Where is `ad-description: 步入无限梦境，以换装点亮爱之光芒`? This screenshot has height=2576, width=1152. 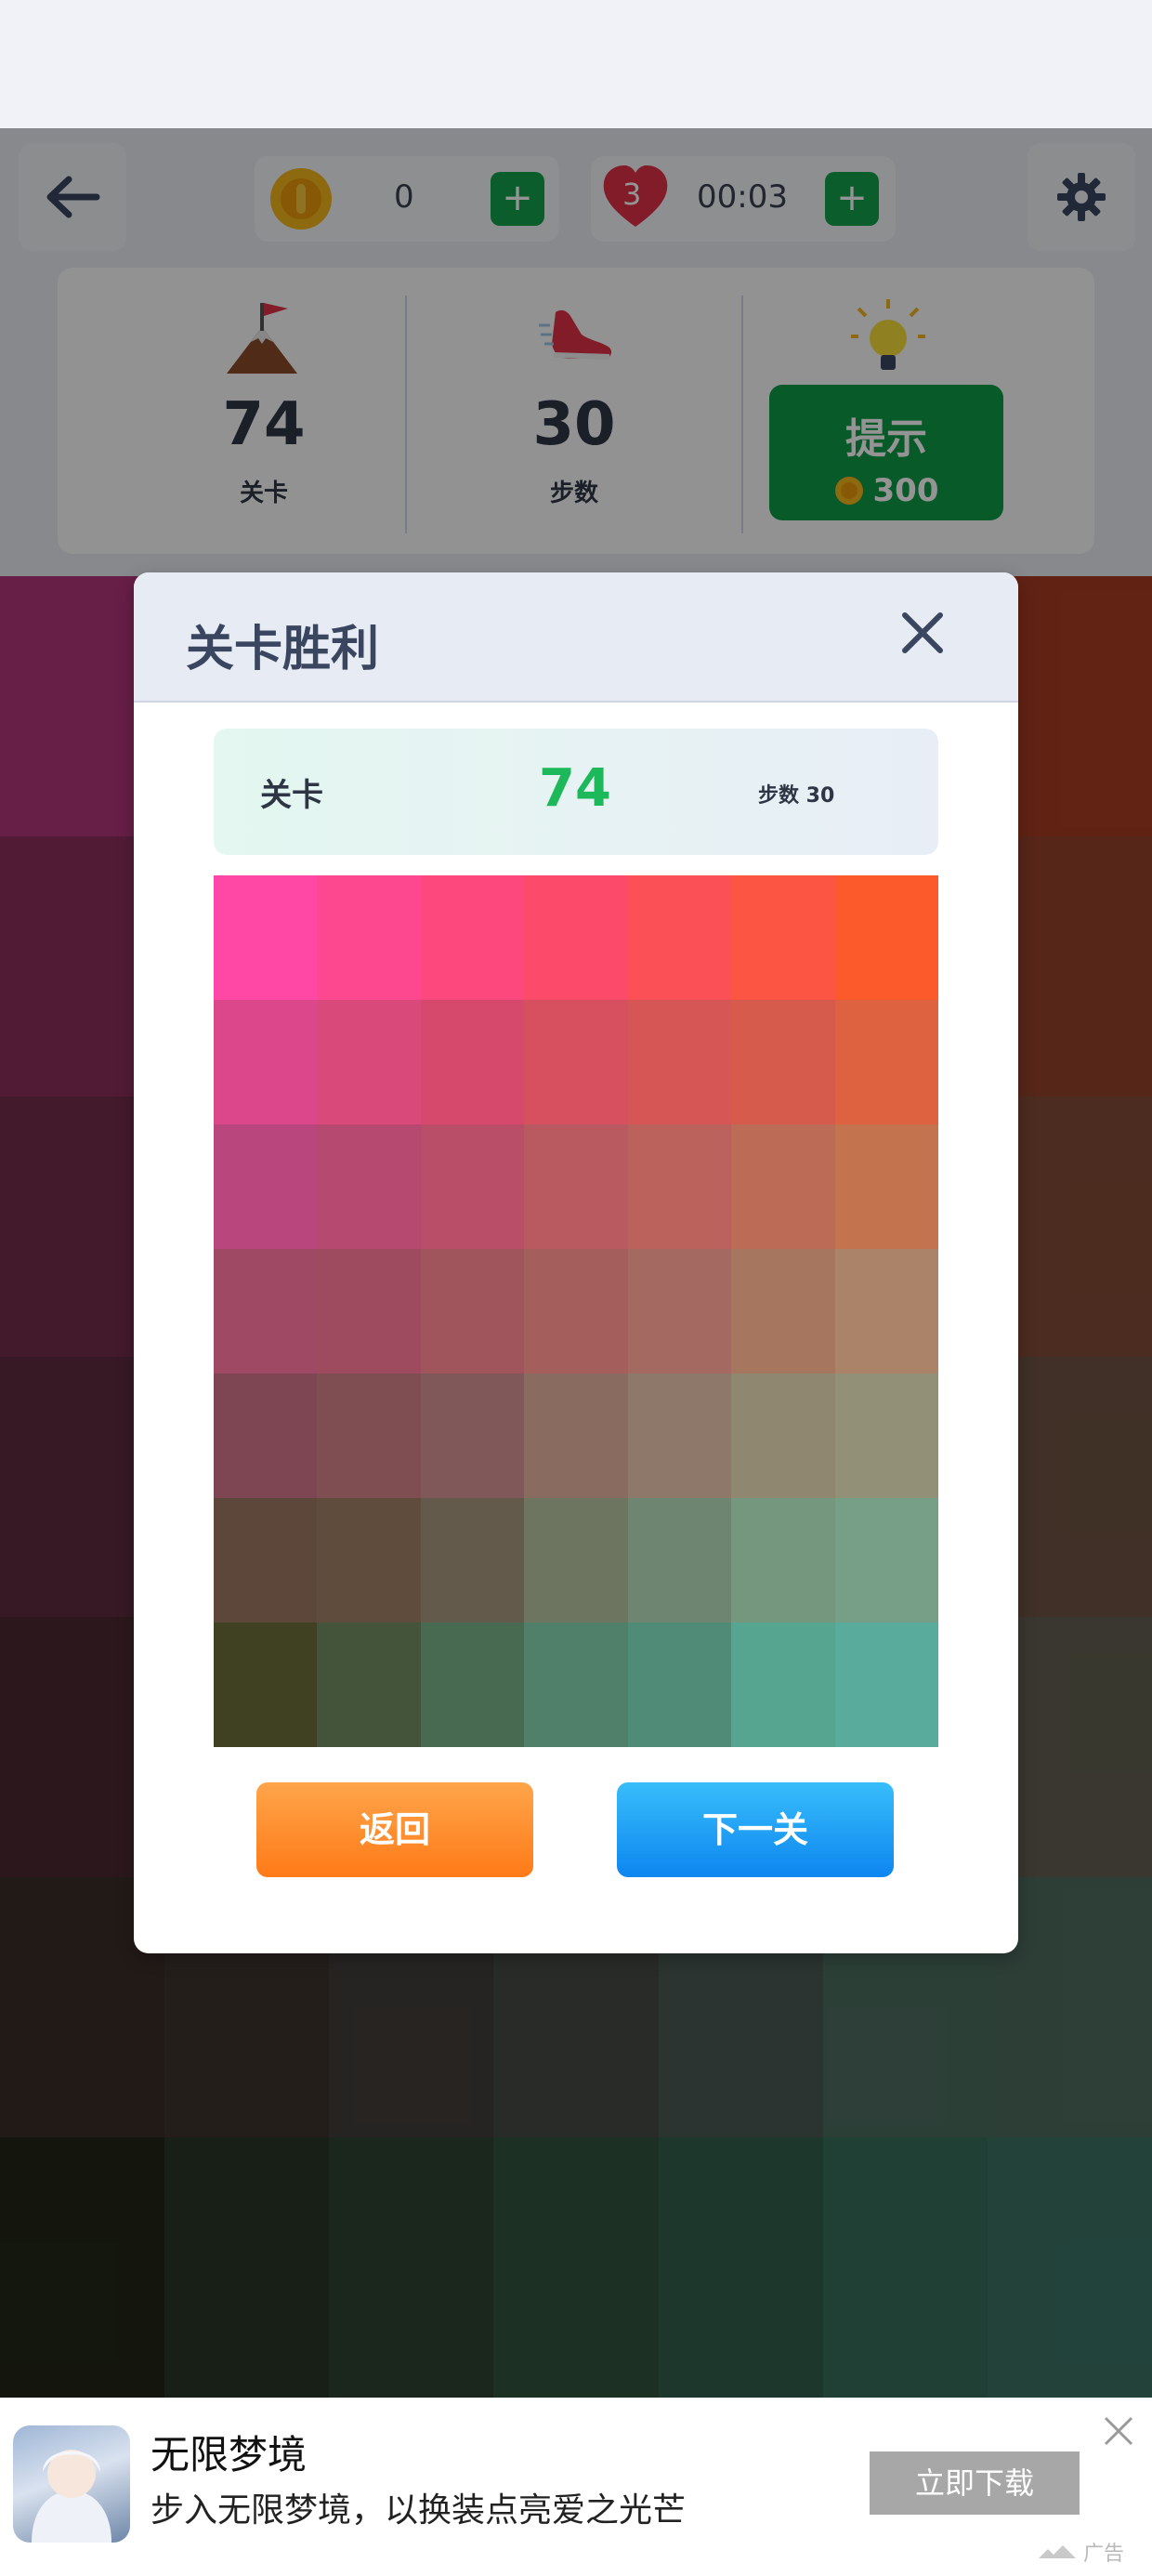
ad-description: 步入无限梦境，以换装点亮爱之光芒 is located at coordinates (419, 2510).